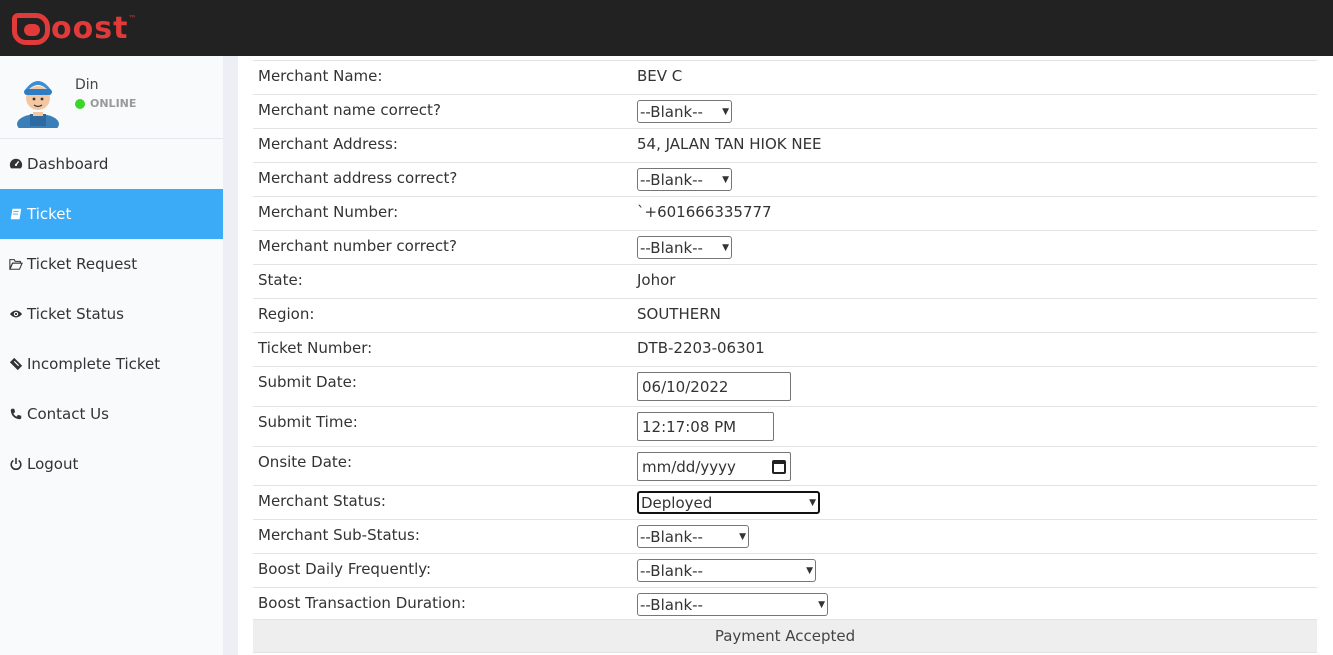 This screenshot has width=1333, height=655. What do you see at coordinates (87, 85) in the screenshot?
I see `user-name: Din` at bounding box center [87, 85].